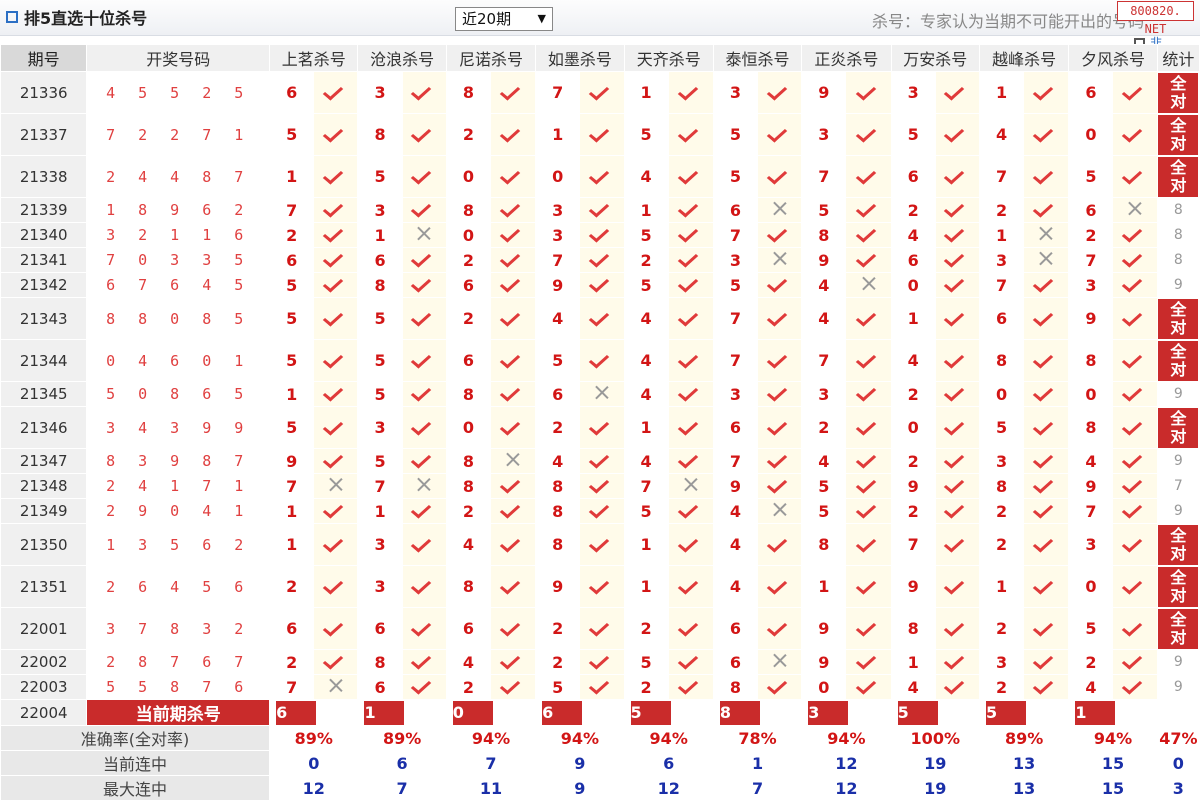 This screenshot has width=1200, height=808. What do you see at coordinates (44, 58) in the screenshot?
I see `header-issue: 期号` at bounding box center [44, 58].